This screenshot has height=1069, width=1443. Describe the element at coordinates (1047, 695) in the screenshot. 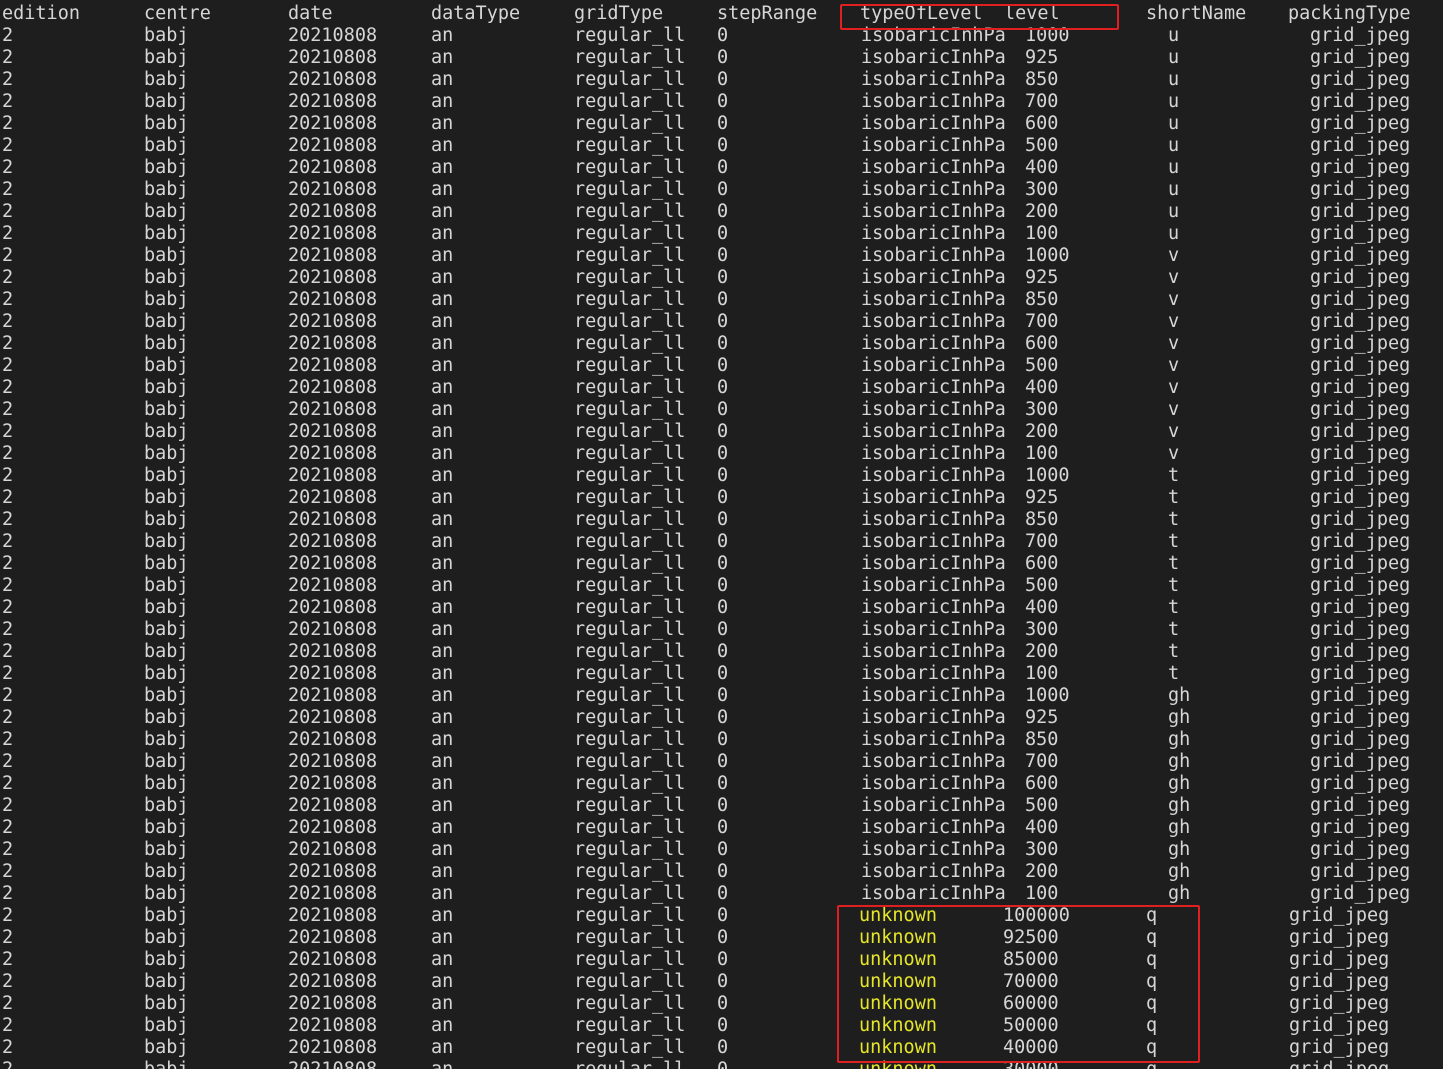

I see `cell-level: 1000` at that location.